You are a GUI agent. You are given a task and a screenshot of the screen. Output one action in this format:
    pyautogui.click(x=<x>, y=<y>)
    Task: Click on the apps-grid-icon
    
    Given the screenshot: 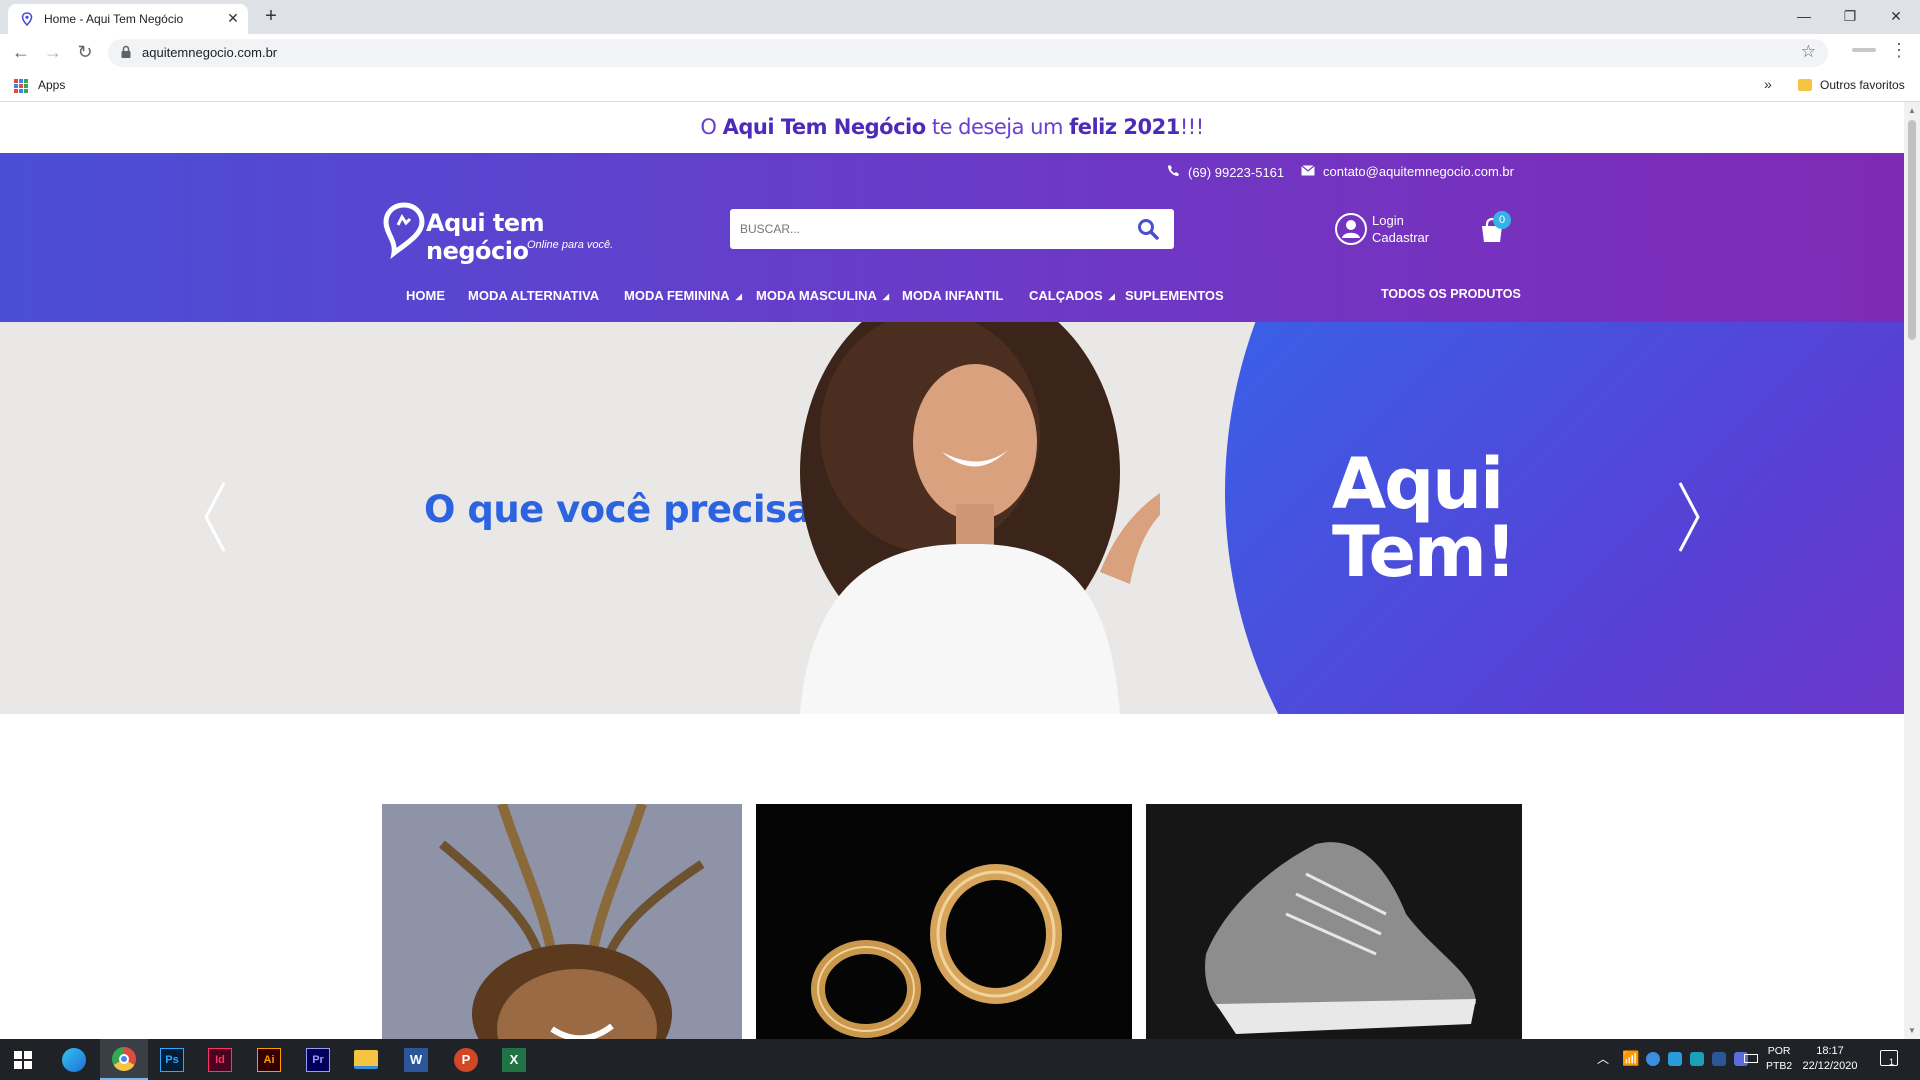 What is the action you would take?
    pyautogui.click(x=21, y=86)
    